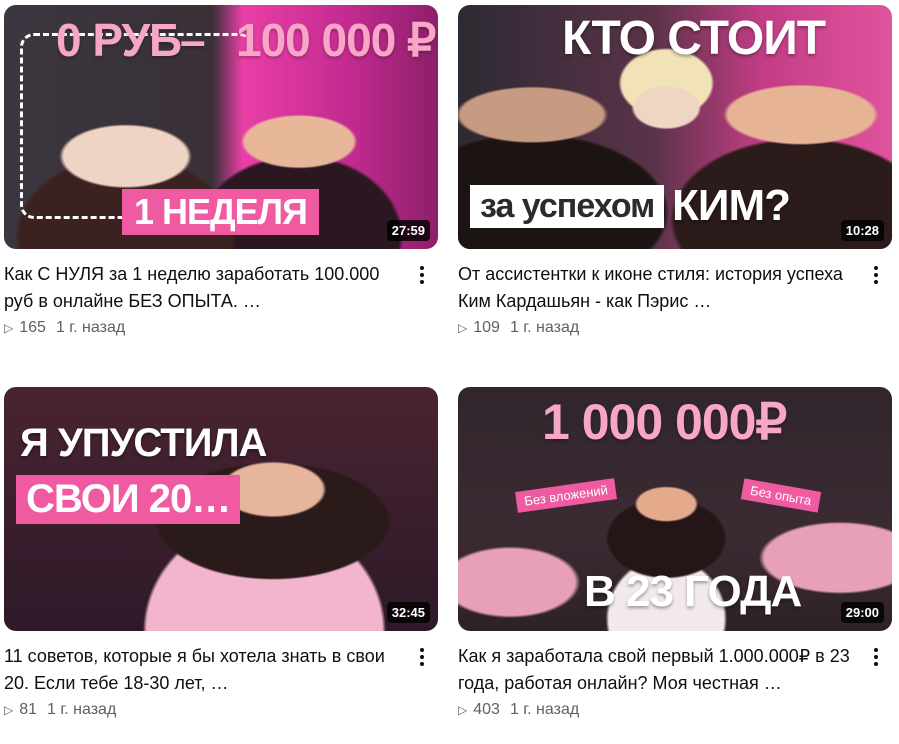  I want to click on video-stats: ▷ 403 1 г. назад, so click(675, 710).